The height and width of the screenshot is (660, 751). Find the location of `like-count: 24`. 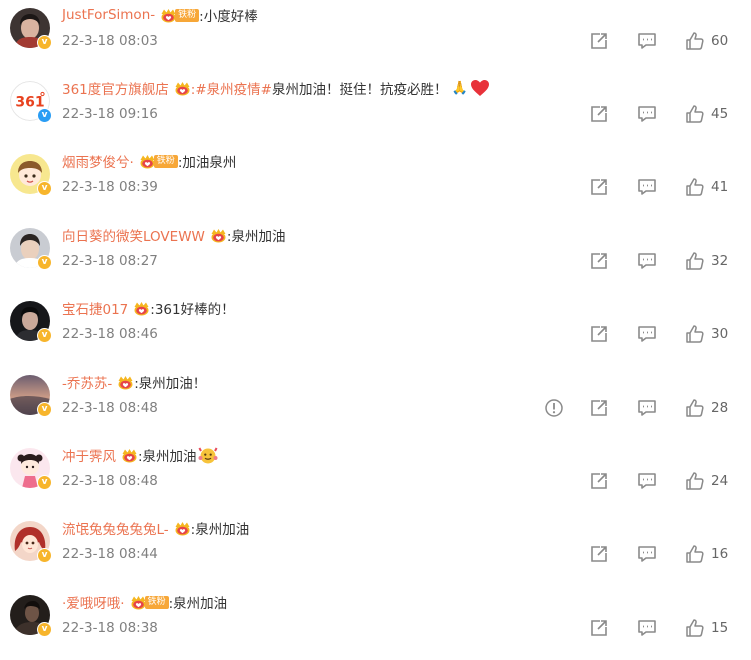

like-count: 24 is located at coordinates (720, 481).